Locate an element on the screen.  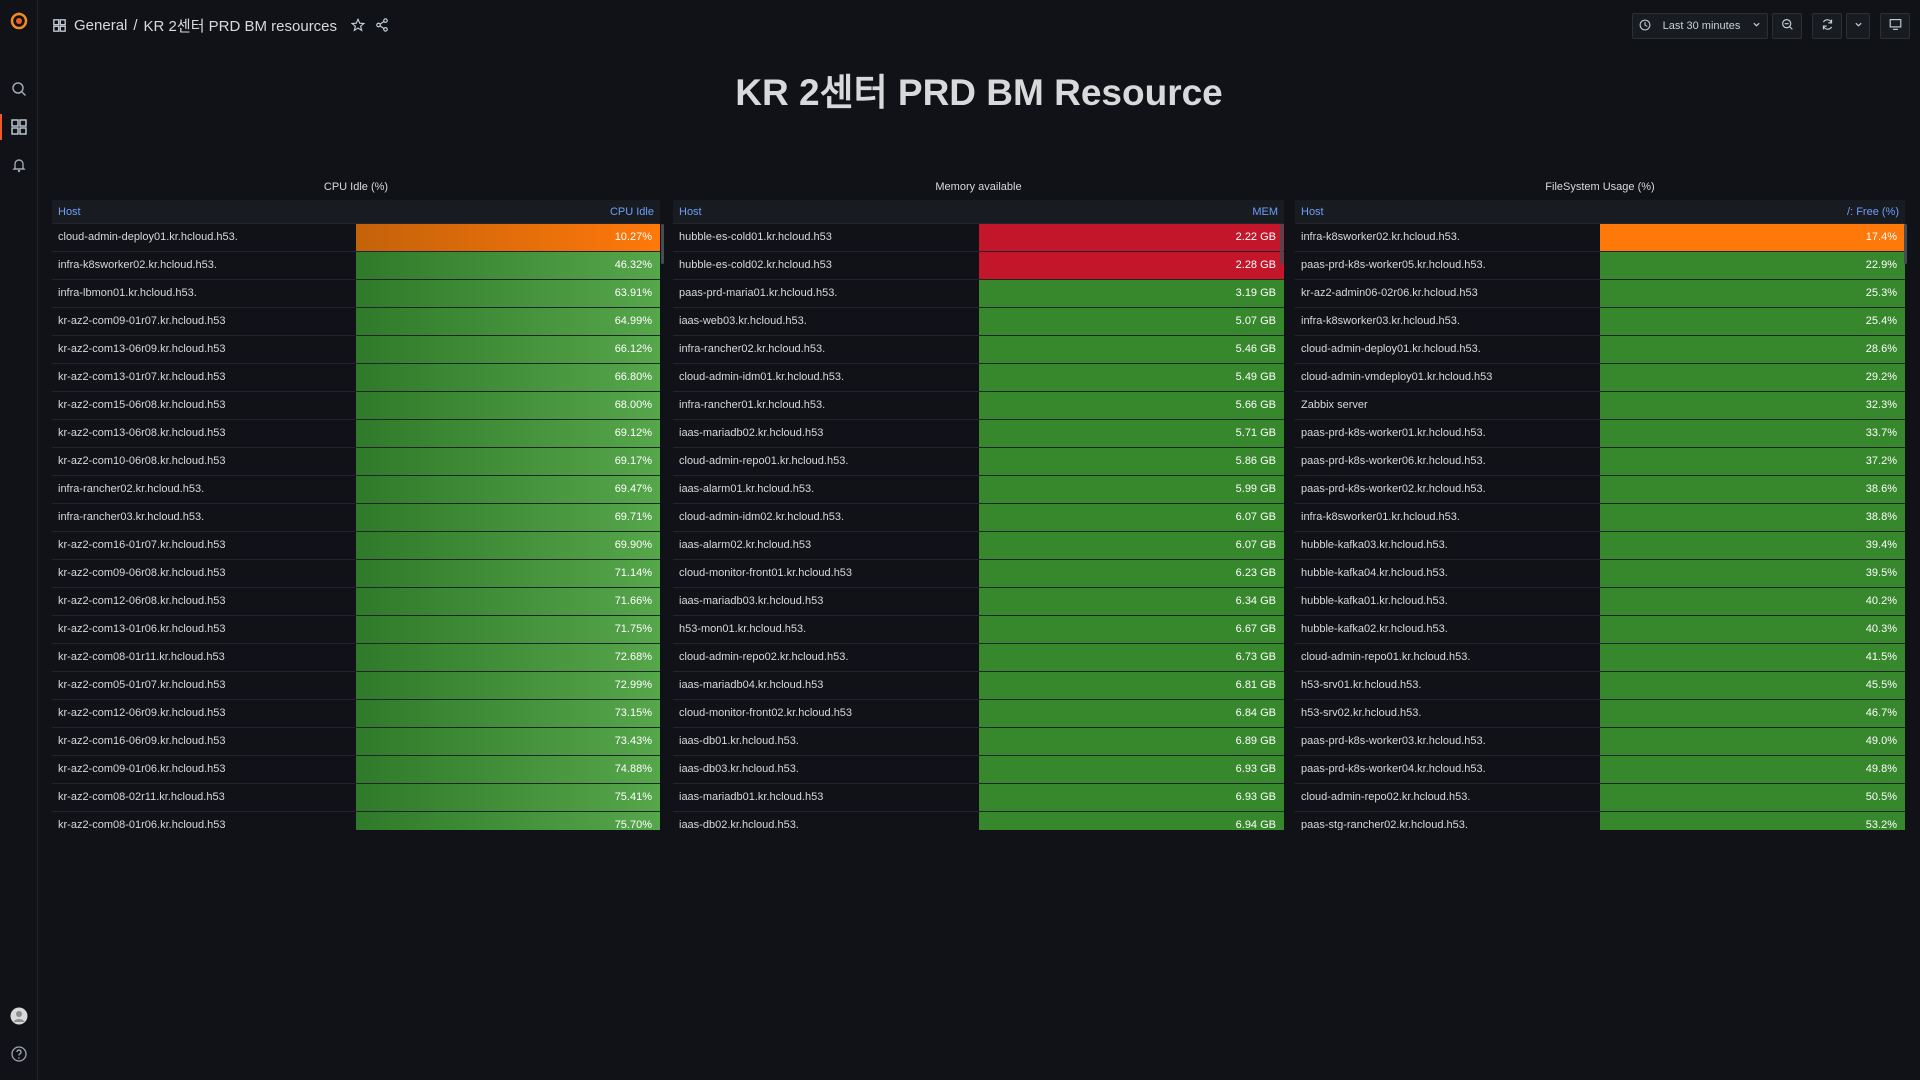
alerting-bell-icon is located at coordinates (19, 165).